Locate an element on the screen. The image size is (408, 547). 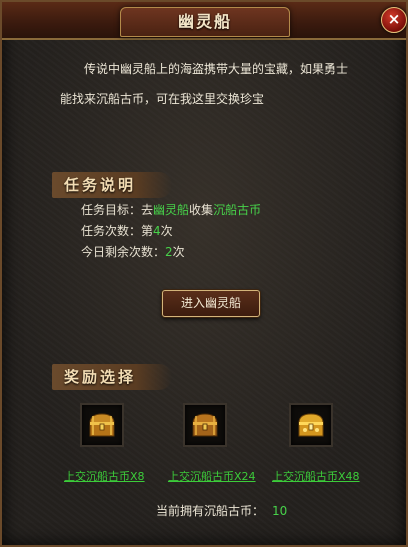
task-goal-label: 任务目标： is located at coordinates (111, 210).